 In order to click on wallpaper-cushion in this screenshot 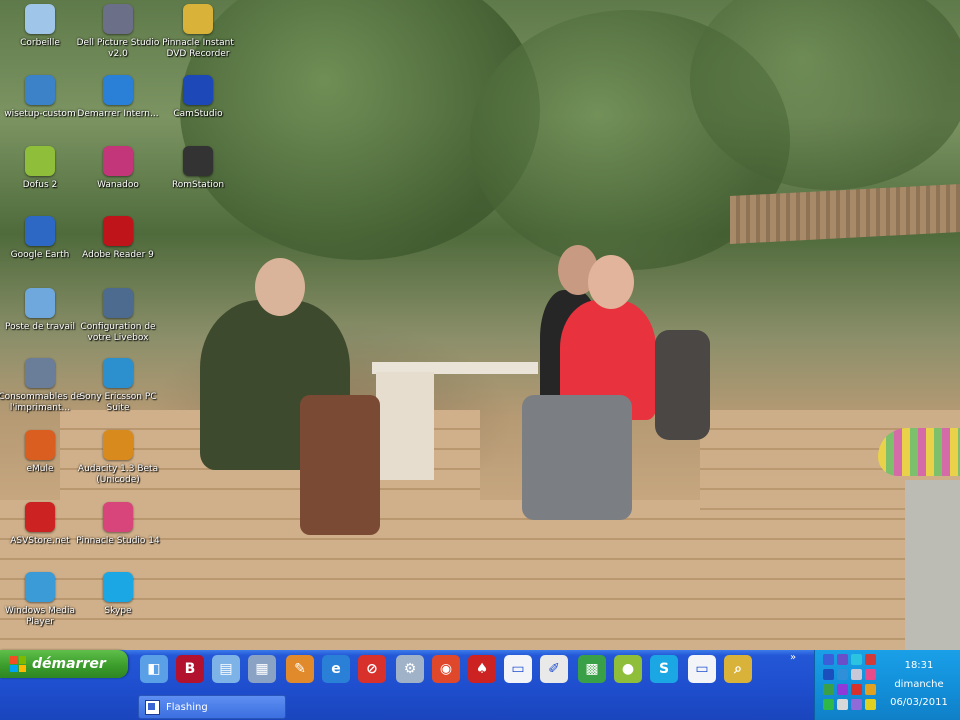, I will do `click(919, 452)`.